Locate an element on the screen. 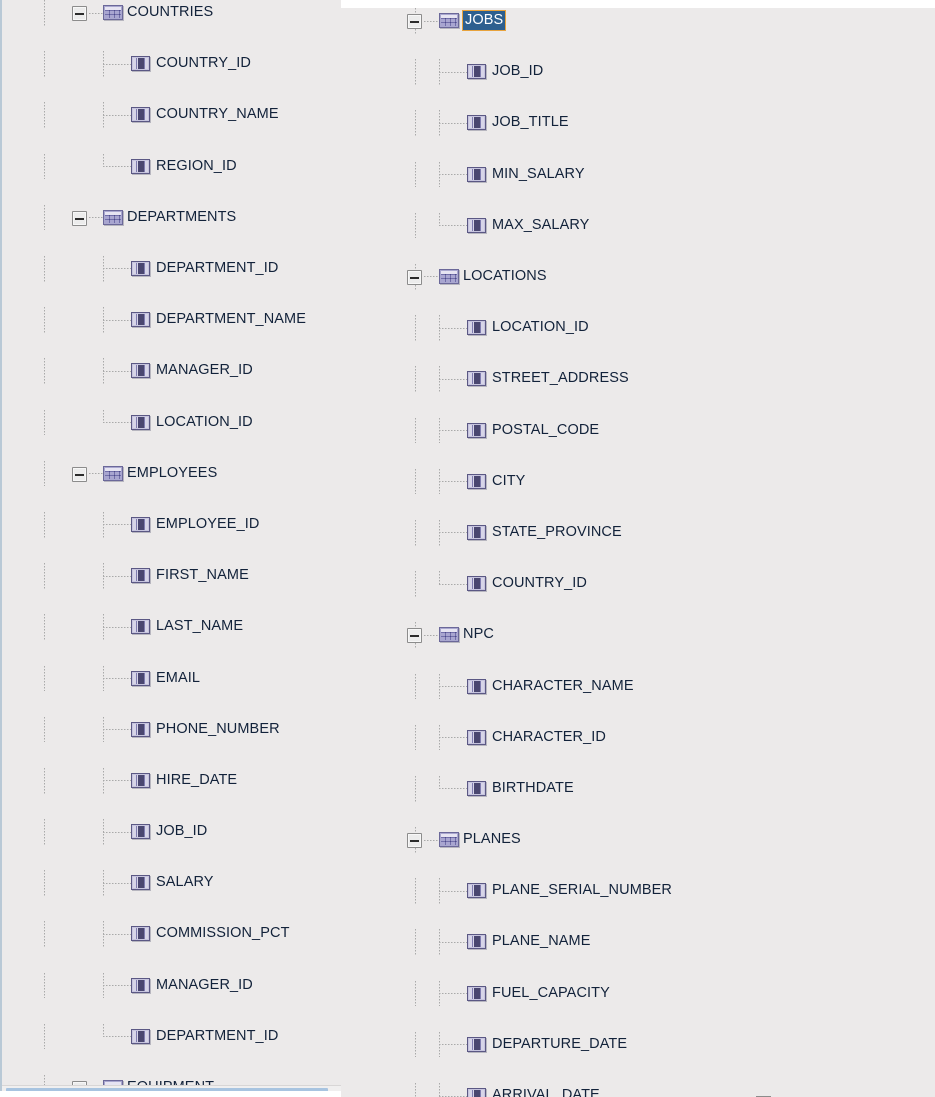  tree-node-label: CHARACTER_NAME is located at coordinates (563, 686).